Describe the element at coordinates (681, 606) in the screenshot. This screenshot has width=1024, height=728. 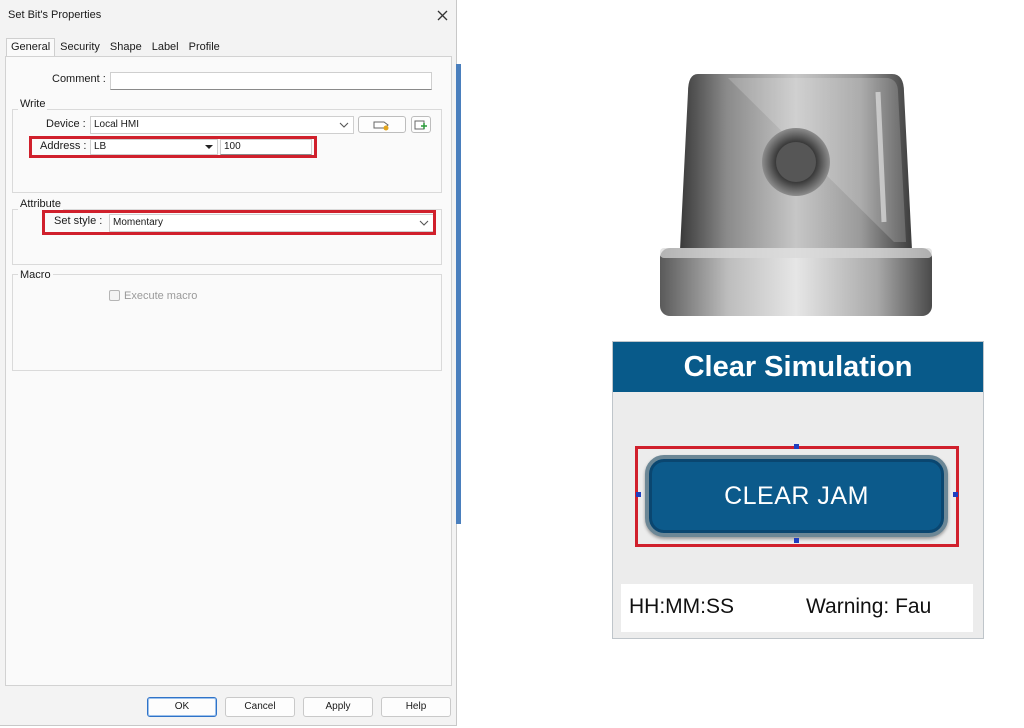
I see `status-time: HH:MM:SS` at that location.